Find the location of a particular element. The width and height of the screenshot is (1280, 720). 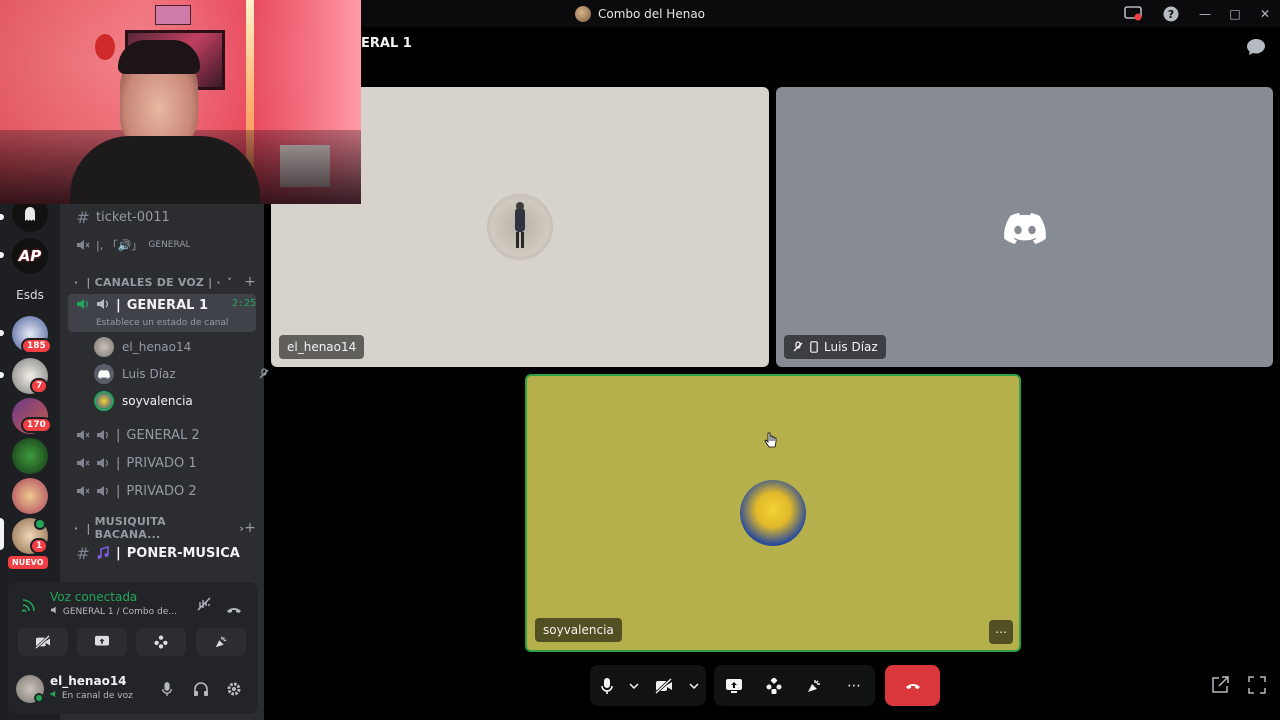

channel-ticket: # ticket-0011 is located at coordinates (162, 217).